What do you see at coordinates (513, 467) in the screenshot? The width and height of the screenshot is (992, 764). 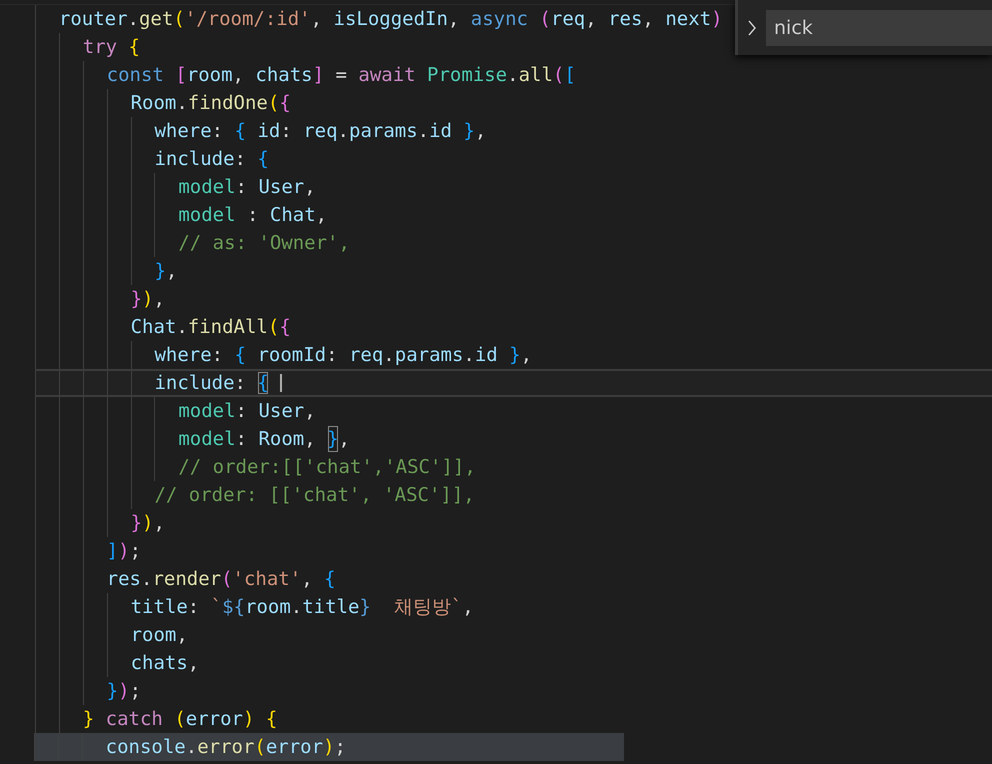 I see `code-line: // order:[['chat','ASC']],` at bounding box center [513, 467].